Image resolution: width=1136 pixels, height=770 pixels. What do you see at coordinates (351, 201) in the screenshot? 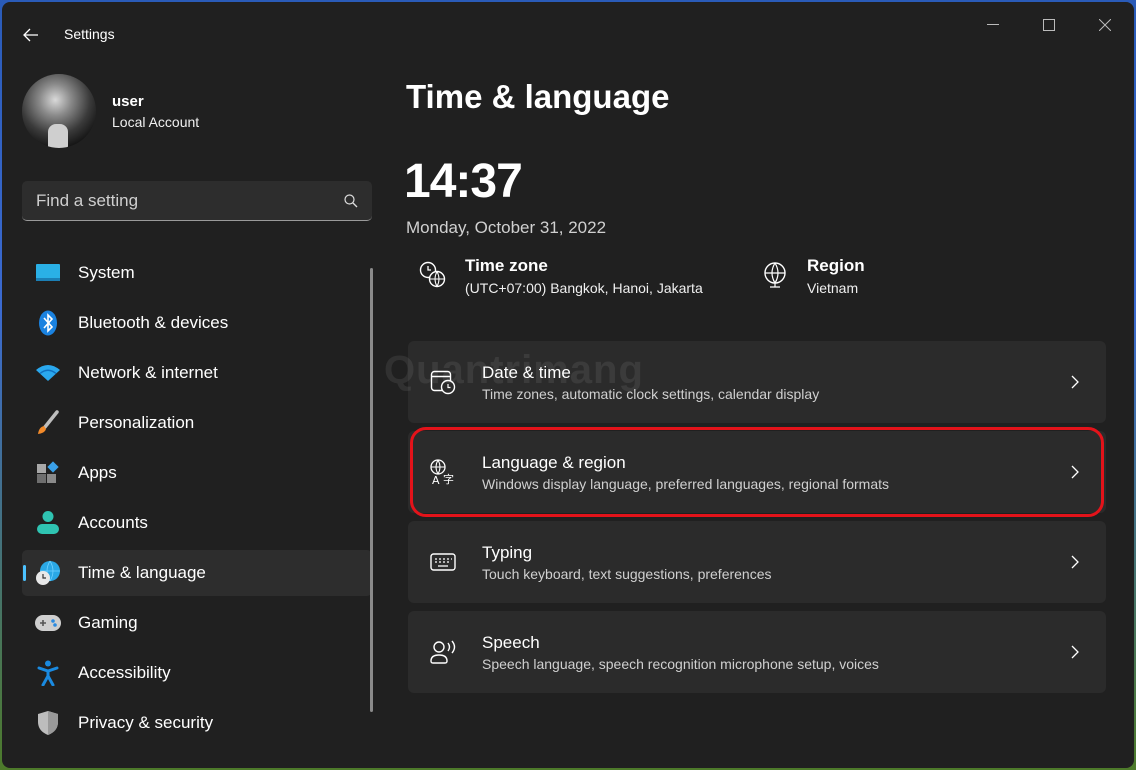
I see `search-icon` at bounding box center [351, 201].